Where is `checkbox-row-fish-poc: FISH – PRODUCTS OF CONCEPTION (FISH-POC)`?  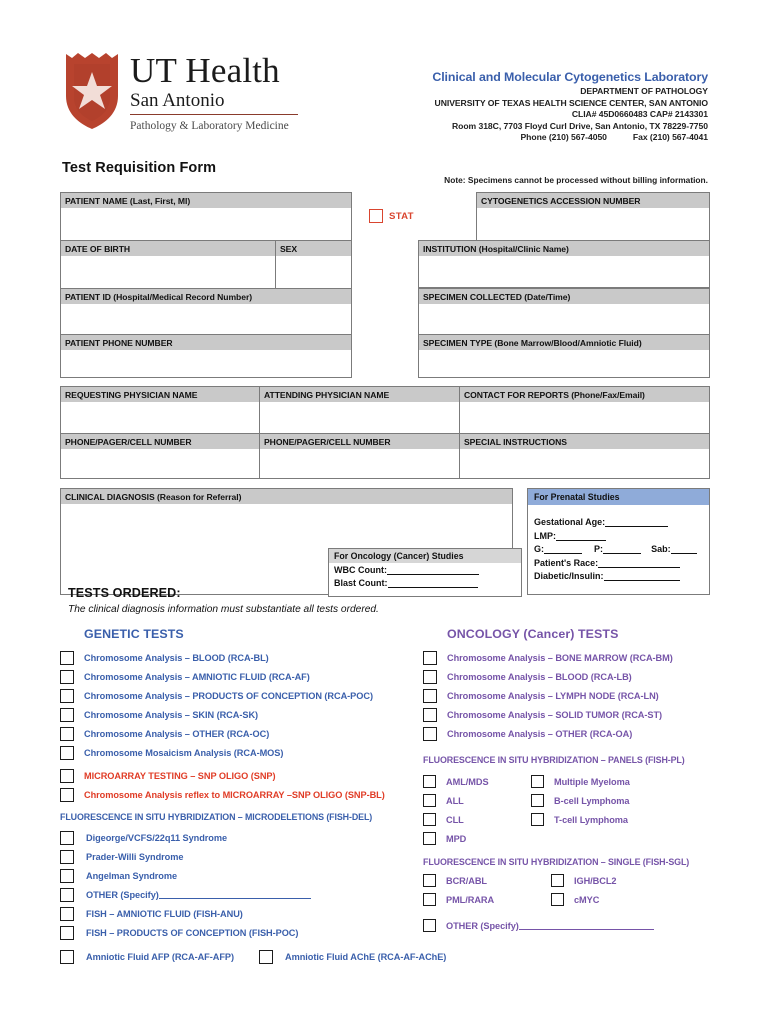 checkbox-row-fish-poc: FISH – PRODUCTS OF CONCEPTION (FISH-POC) is located at coordinates (179, 933).